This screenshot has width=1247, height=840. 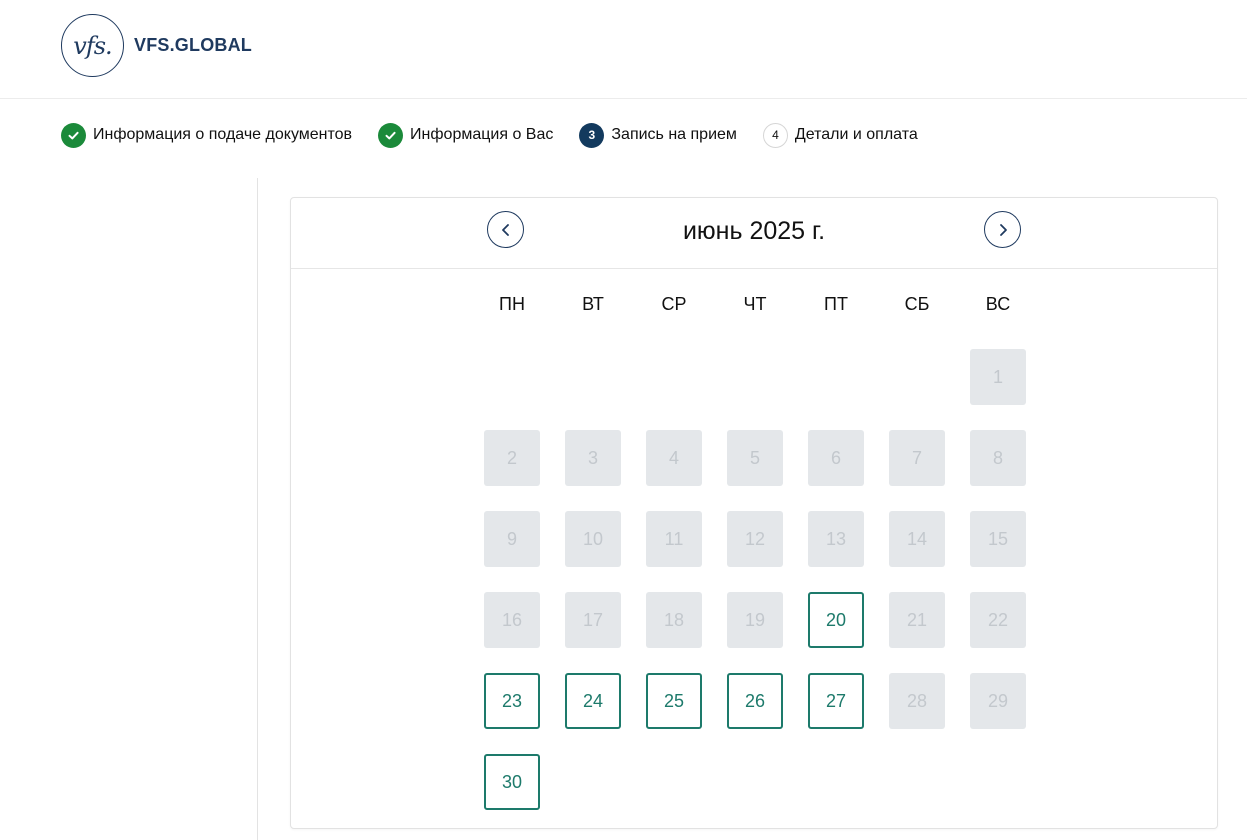 I want to click on previous-month-button, so click(x=505, y=229).